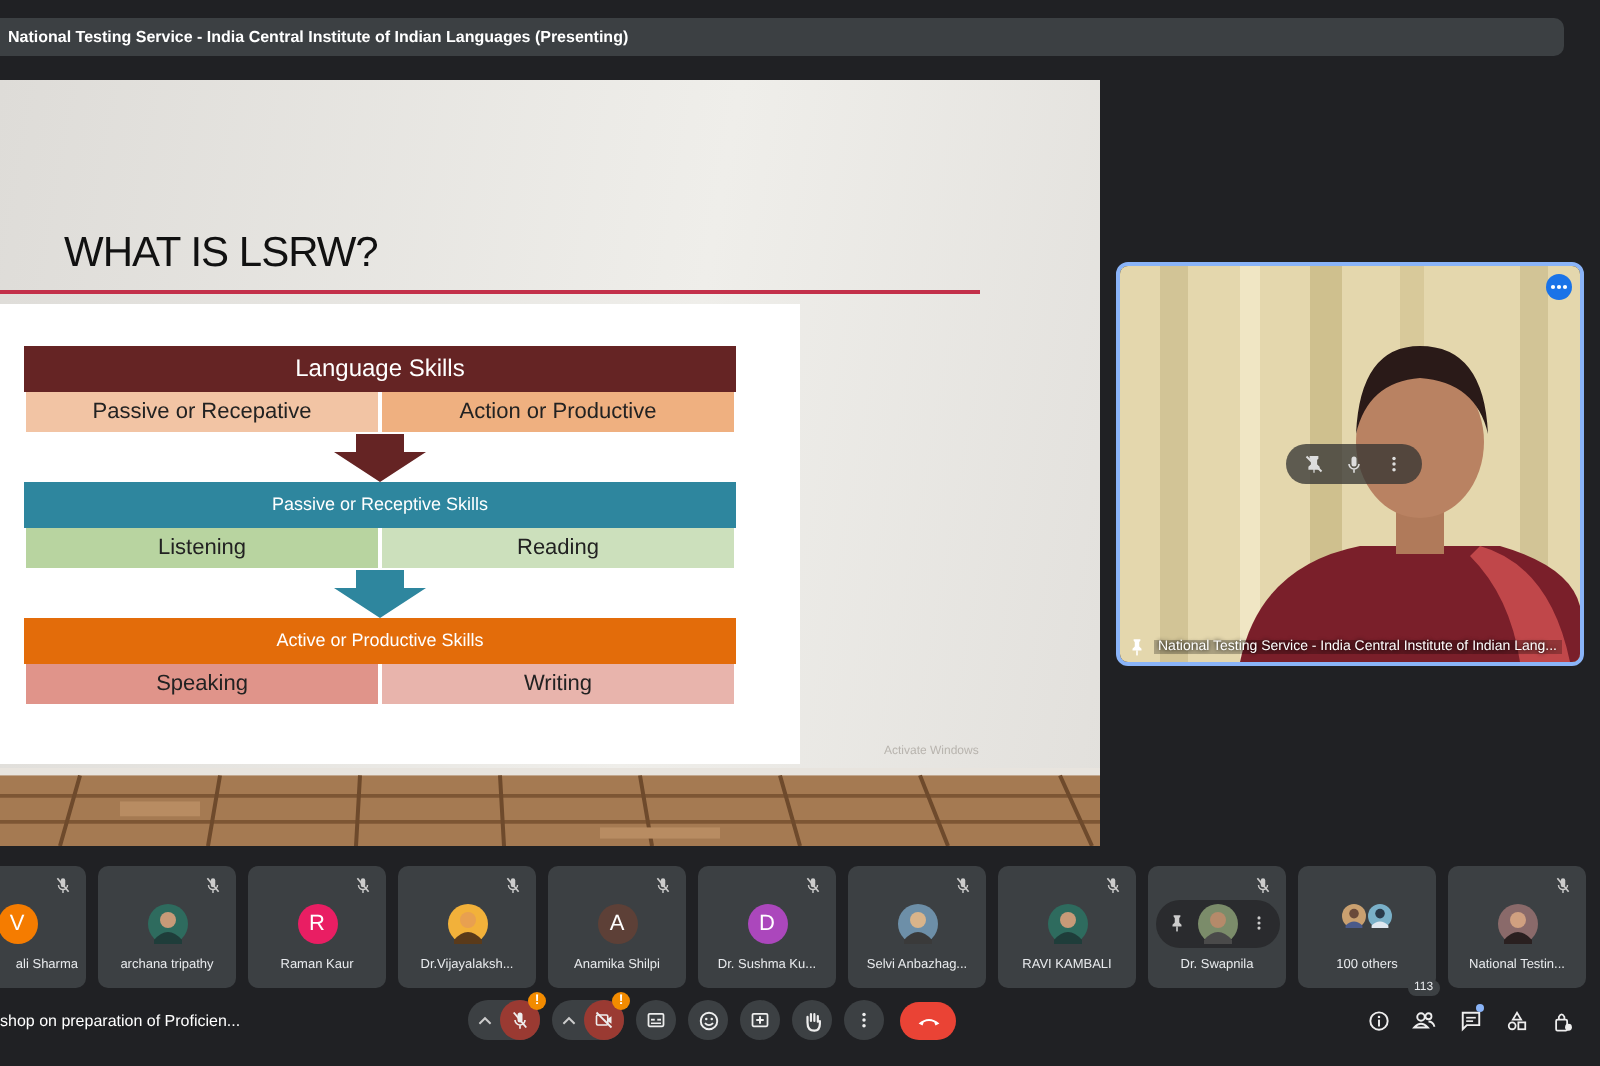 The width and height of the screenshot is (1600, 1066). I want to click on captions-button, so click(656, 1020).